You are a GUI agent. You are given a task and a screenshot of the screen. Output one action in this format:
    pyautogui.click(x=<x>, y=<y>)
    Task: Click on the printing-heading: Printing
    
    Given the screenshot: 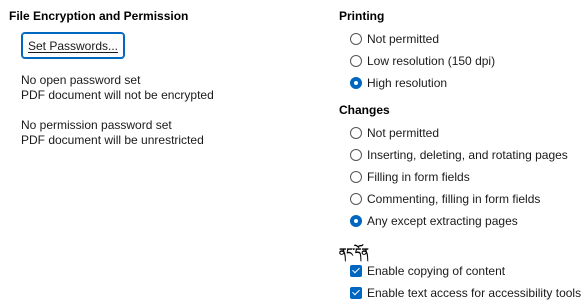 What is the action you would take?
    pyautogui.click(x=362, y=16)
    